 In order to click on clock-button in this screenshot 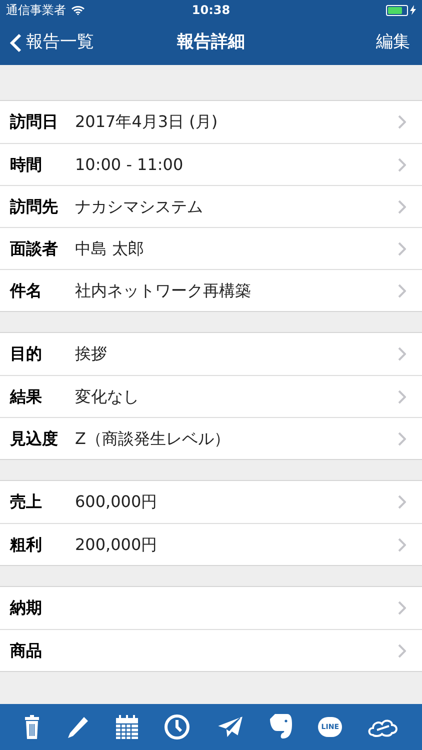, I will do `click(177, 727)`.